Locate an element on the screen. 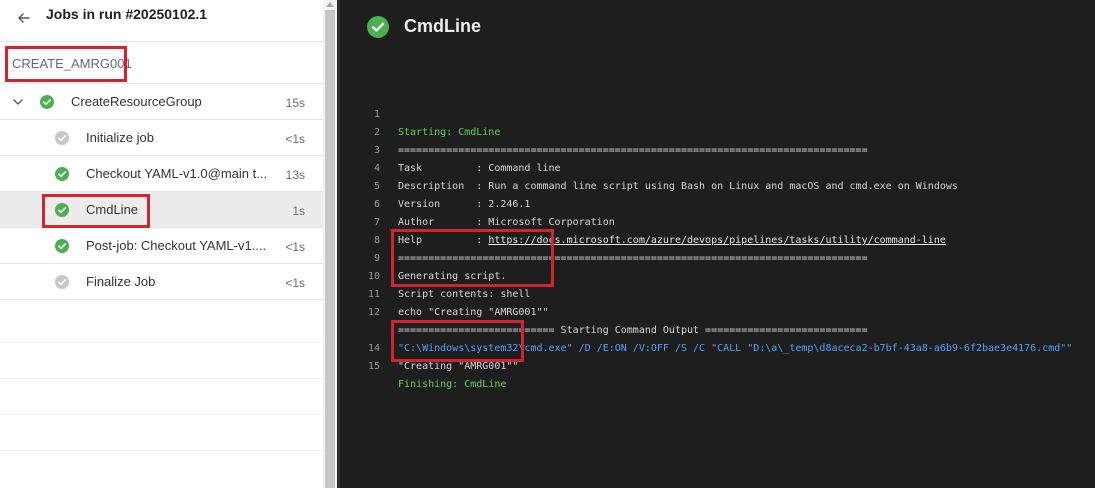 The width and height of the screenshot is (1095, 488). step-label: Initialize job is located at coordinates (120, 137).